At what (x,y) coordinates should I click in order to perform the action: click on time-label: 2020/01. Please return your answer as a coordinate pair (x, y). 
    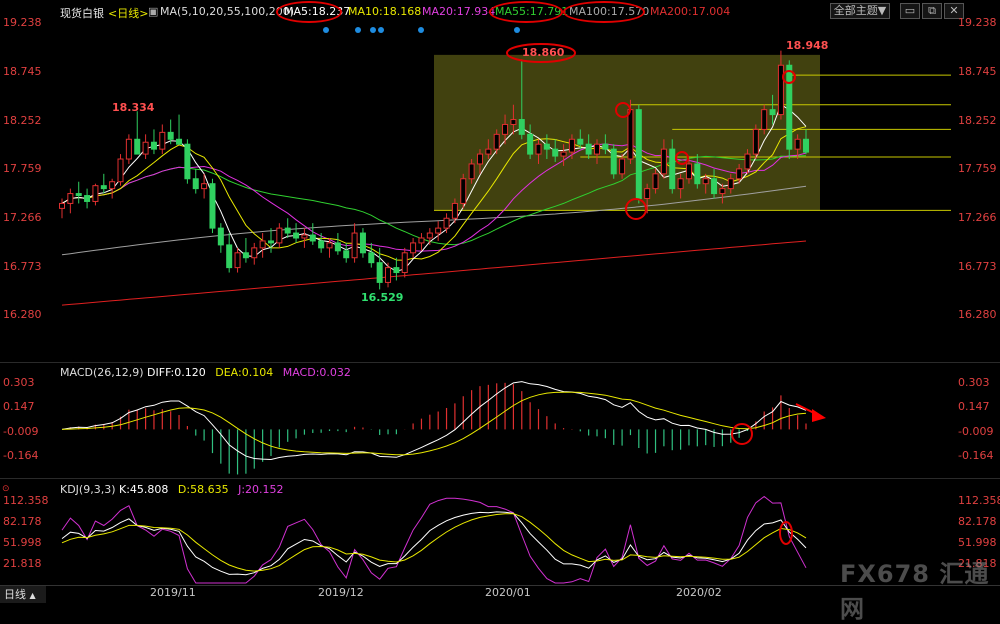
    Looking at the image, I should click on (508, 592).